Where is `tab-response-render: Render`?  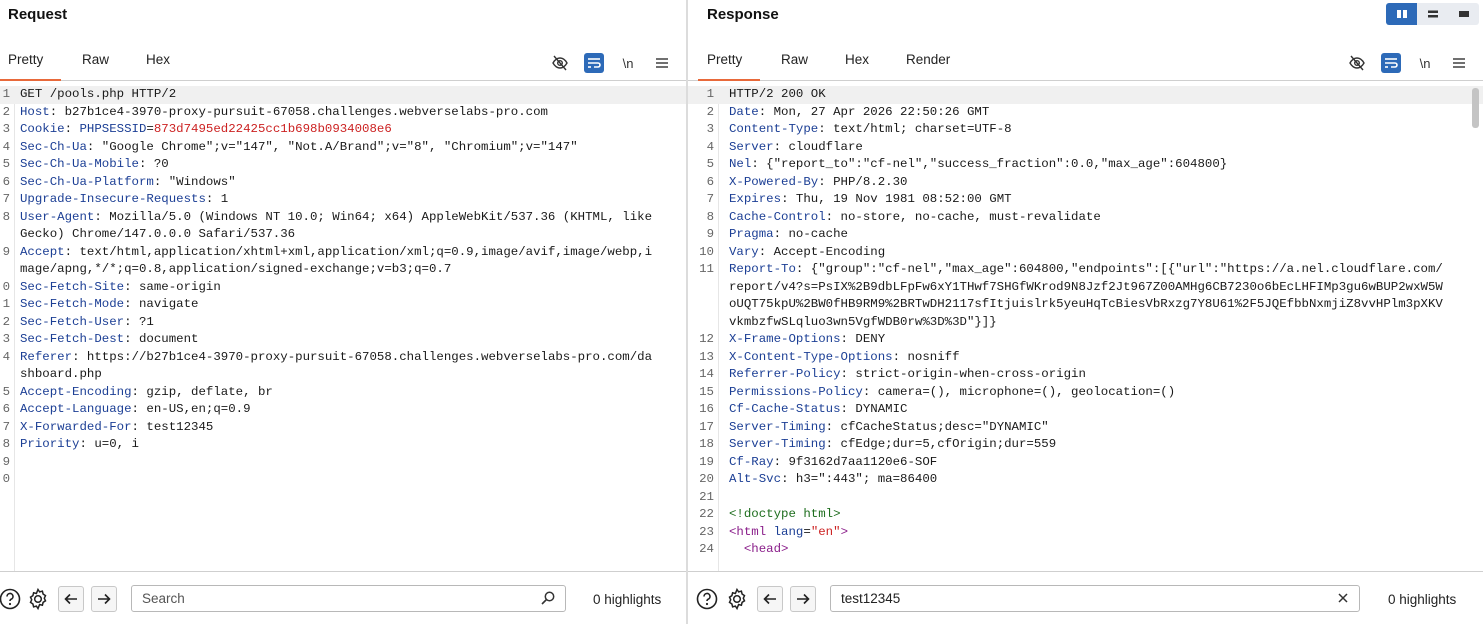
tab-response-render: Render is located at coordinates (928, 59).